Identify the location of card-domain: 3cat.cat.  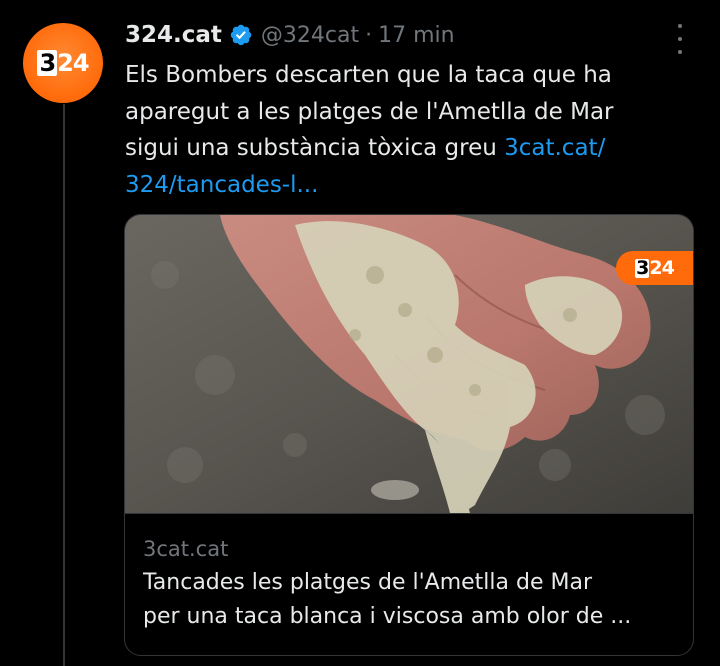
(186, 549).